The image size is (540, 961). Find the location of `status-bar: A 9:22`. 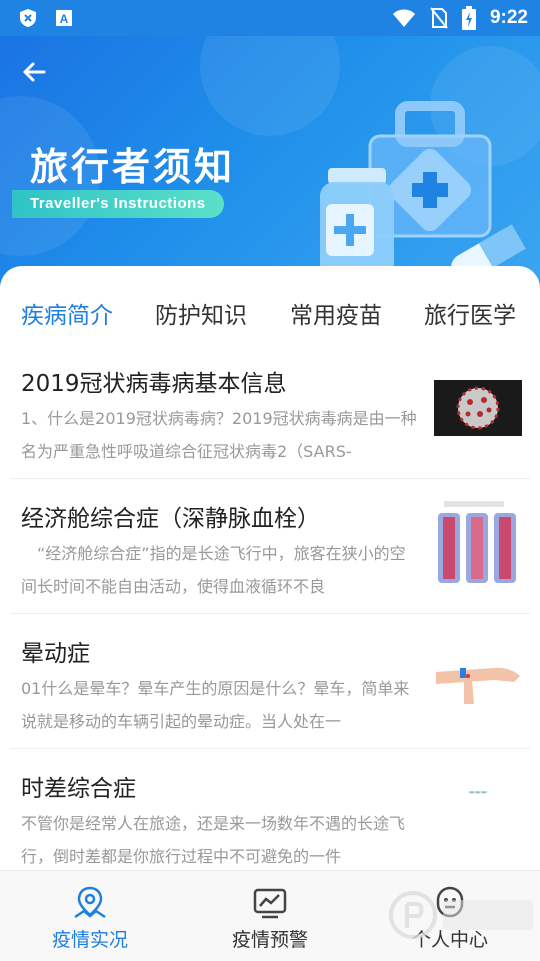

status-bar: A 9:22 is located at coordinates (270, 18).